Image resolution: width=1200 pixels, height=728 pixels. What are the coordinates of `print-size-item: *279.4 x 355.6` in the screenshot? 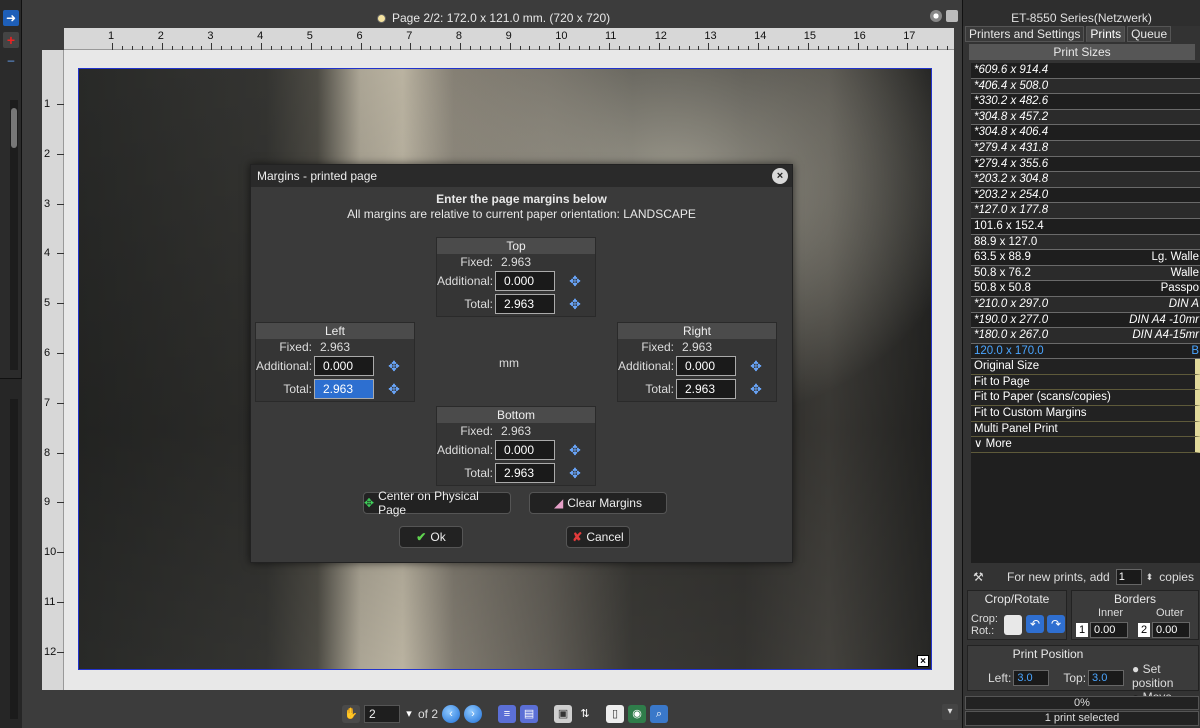 It's located at (1085, 164).